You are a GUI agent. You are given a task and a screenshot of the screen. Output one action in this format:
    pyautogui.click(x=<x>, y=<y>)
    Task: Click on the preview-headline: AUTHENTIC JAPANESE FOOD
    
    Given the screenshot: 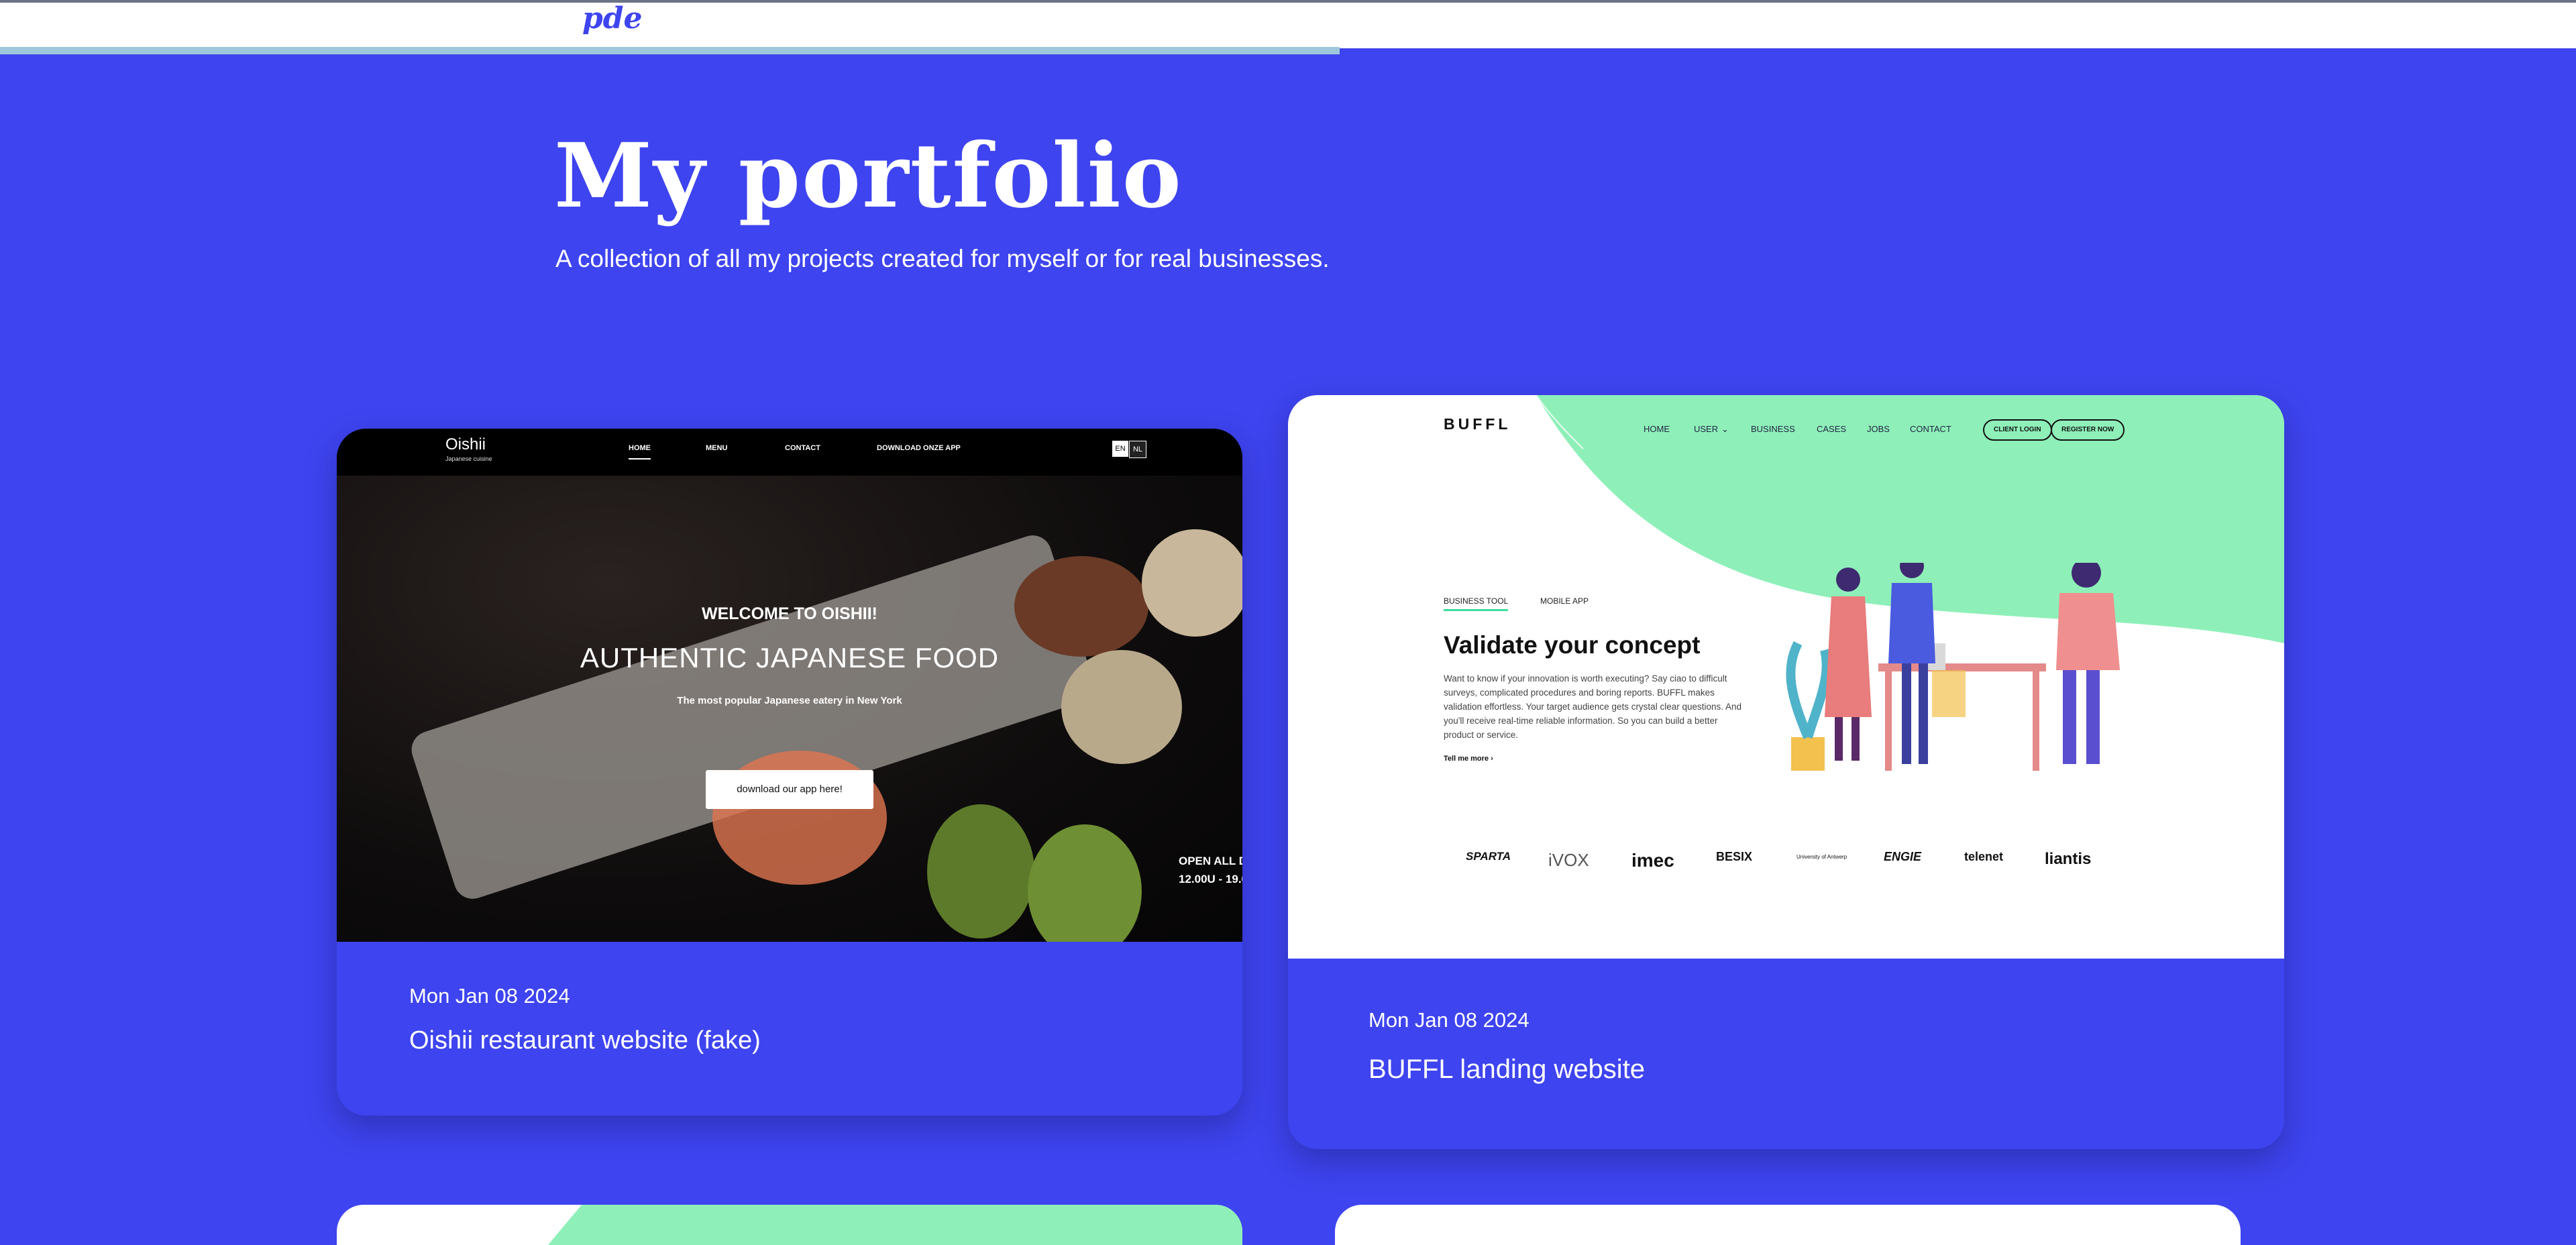 What is the action you would take?
    pyautogui.click(x=790, y=657)
    